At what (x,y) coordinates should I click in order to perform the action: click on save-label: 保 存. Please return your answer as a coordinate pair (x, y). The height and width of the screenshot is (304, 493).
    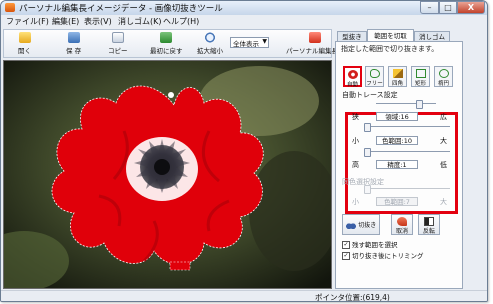
    Looking at the image, I should click on (74, 51).